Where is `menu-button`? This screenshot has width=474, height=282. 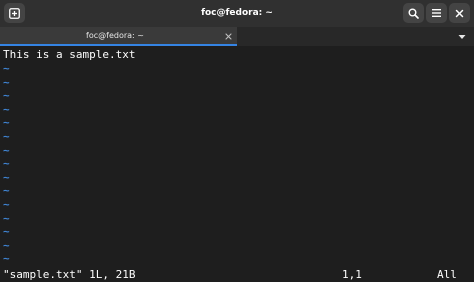
menu-button is located at coordinates (436, 13).